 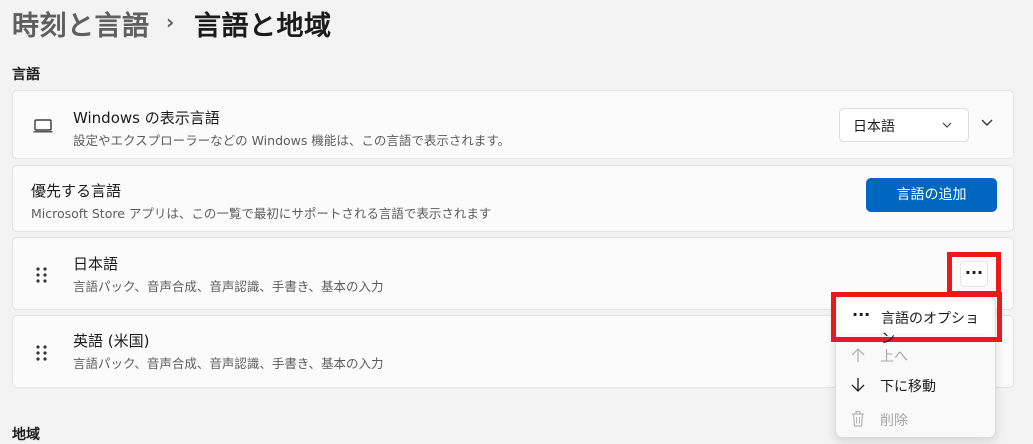 I want to click on display-language-value: 日本語, so click(x=874, y=127).